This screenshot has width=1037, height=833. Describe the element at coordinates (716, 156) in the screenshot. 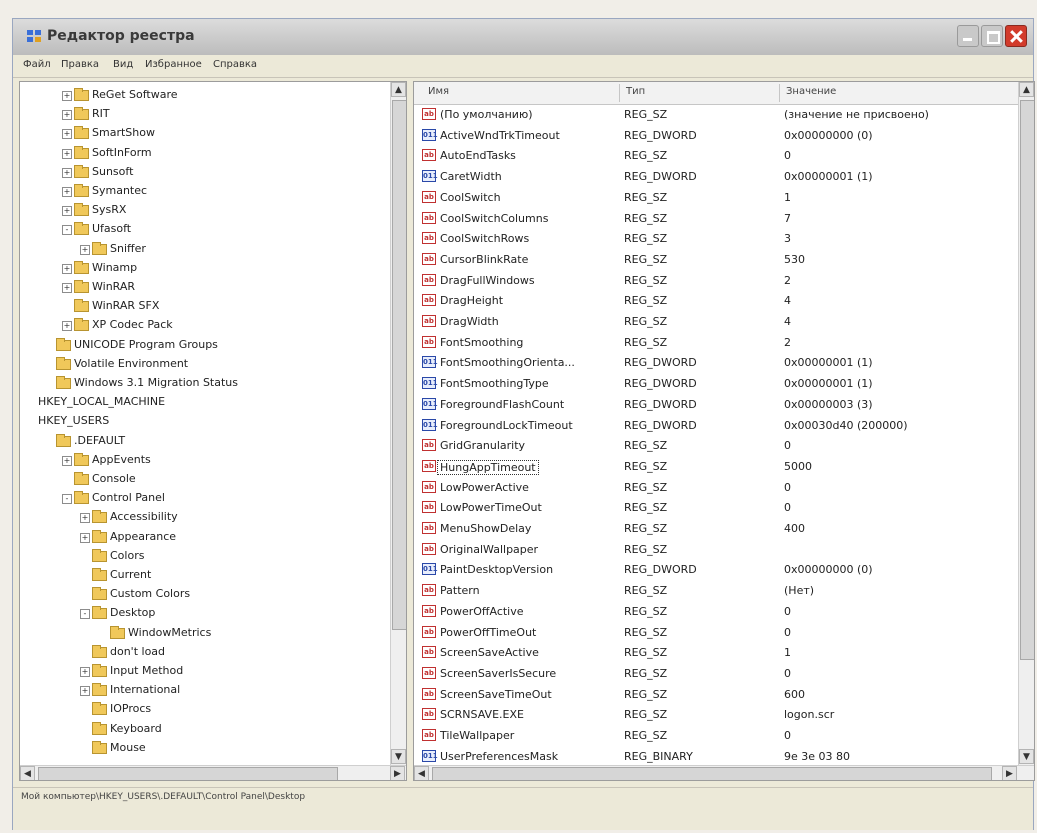

I see `list-item: ab AutoEndTasks REG_SZ 0` at that location.